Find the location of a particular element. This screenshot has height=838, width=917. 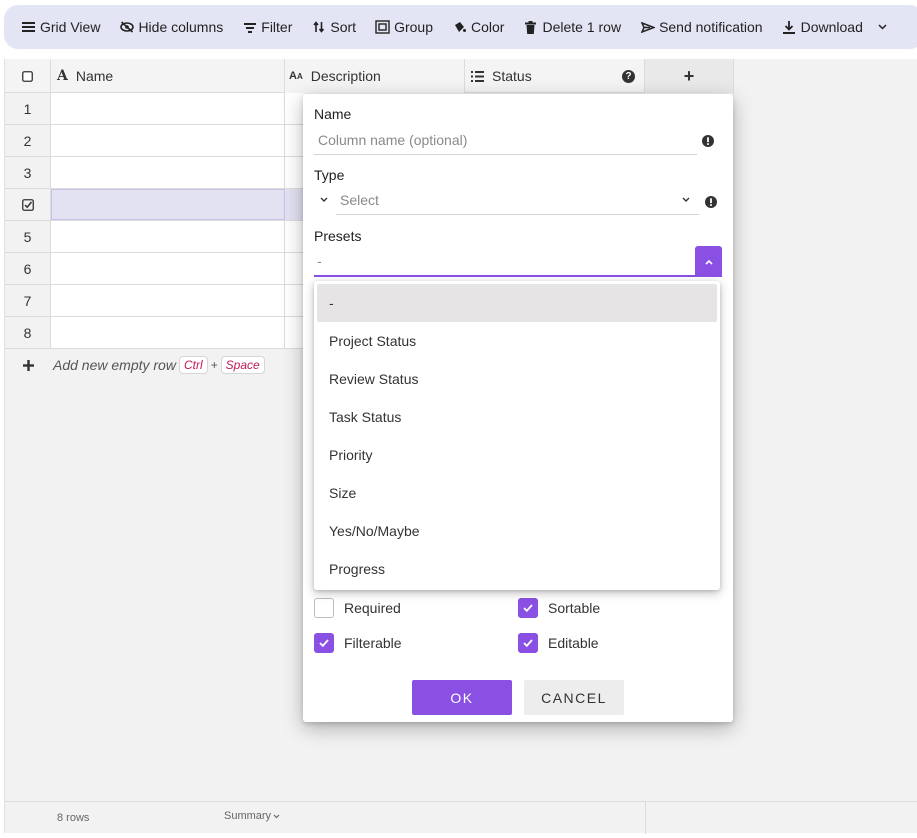

table-row: 3 is located at coordinates (155, 173).